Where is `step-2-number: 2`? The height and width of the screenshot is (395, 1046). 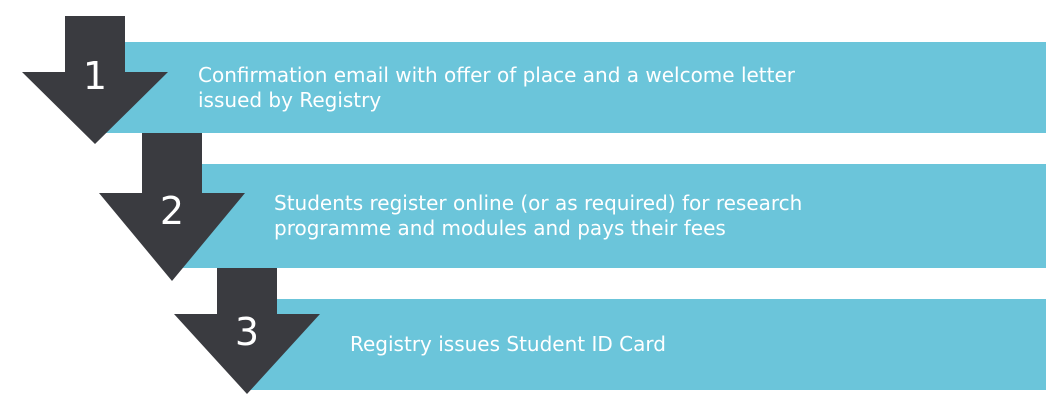
step-2-number: 2 is located at coordinates (172, 211).